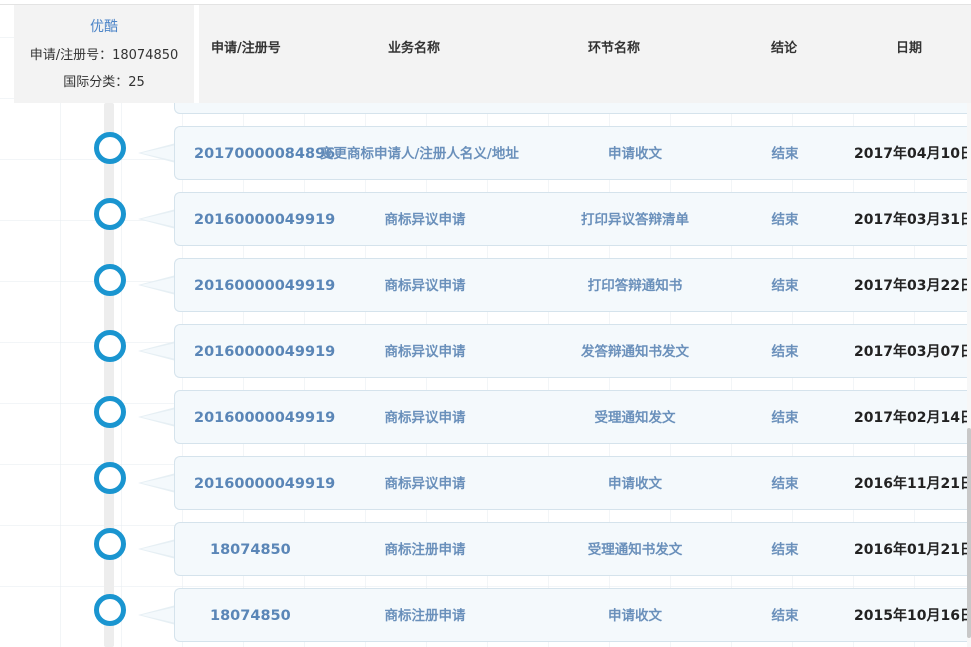 The image size is (971, 647). Describe the element at coordinates (912, 220) in the screenshot. I see `record-date: 2017年03月31日` at that location.